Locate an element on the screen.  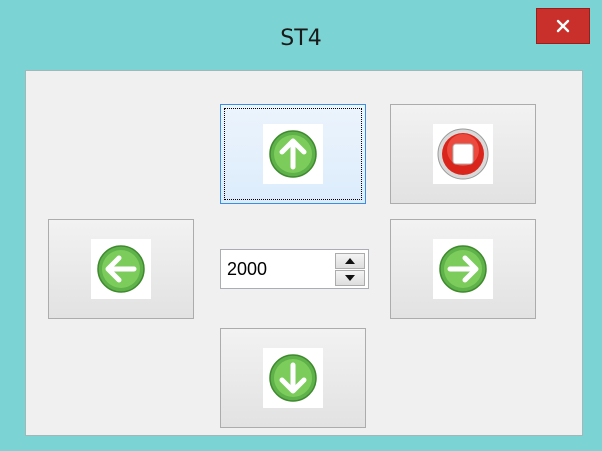
stop-button is located at coordinates (463, 154).